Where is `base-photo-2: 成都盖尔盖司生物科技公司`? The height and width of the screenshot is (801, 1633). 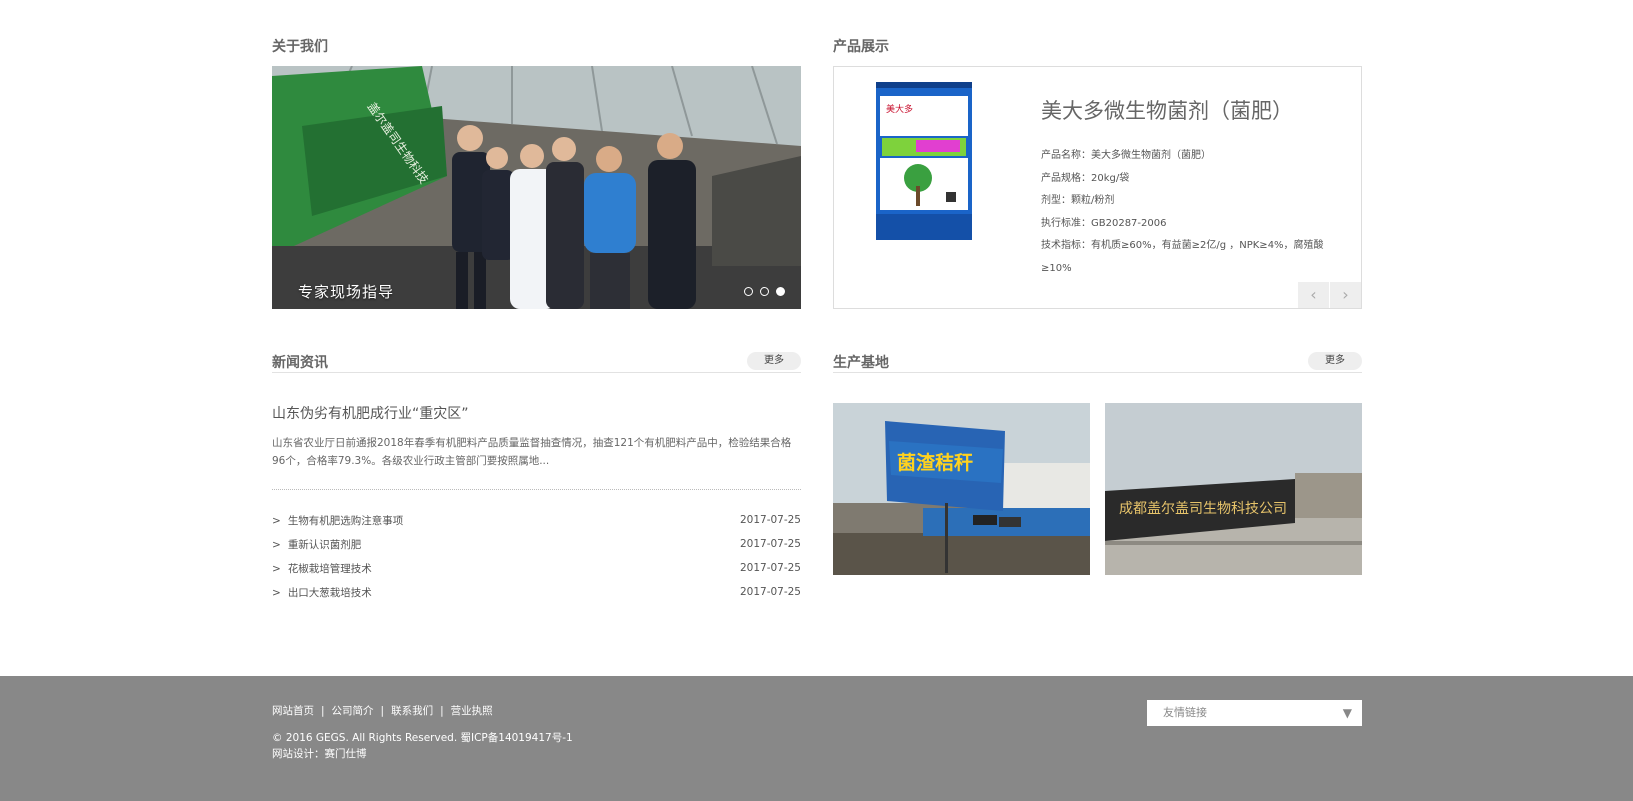
base-photo-2: 成都盖尔盖司生物科技公司 is located at coordinates (1233, 489).